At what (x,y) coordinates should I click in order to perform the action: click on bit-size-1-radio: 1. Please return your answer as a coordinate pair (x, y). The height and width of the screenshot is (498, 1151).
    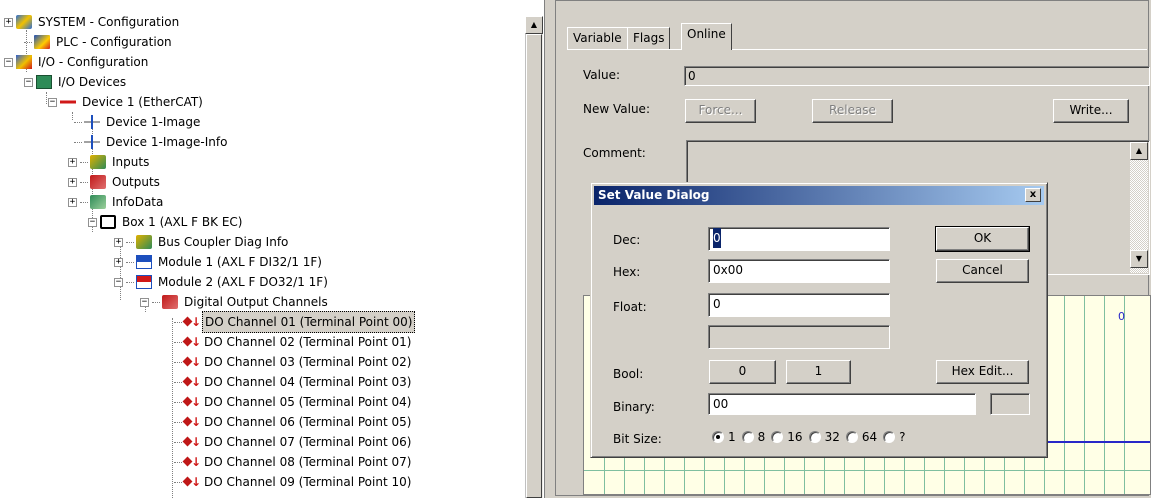
    Looking at the image, I should click on (724, 437).